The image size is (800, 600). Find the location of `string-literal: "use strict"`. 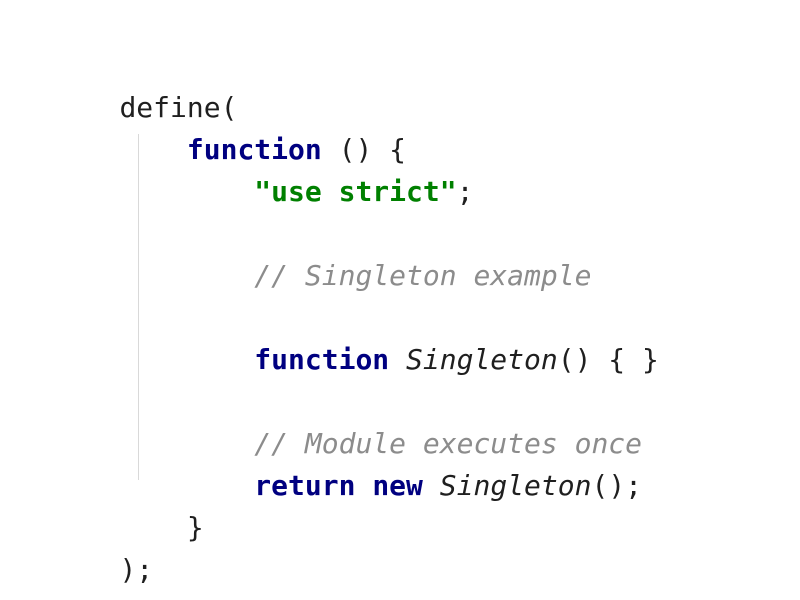

string-literal: "use strict" is located at coordinates (355, 191).